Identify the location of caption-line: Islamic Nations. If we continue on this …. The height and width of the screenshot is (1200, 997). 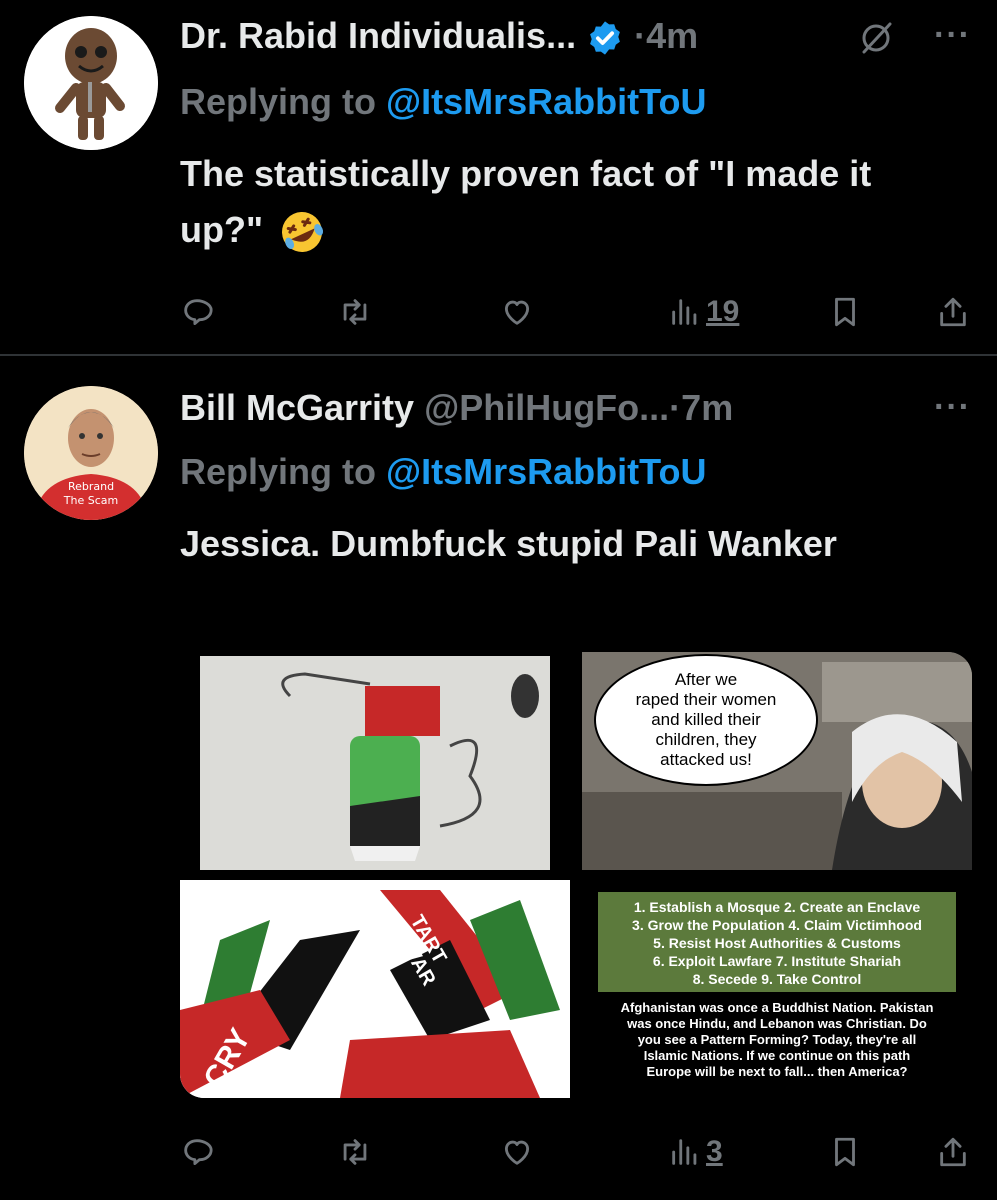
(777, 1055).